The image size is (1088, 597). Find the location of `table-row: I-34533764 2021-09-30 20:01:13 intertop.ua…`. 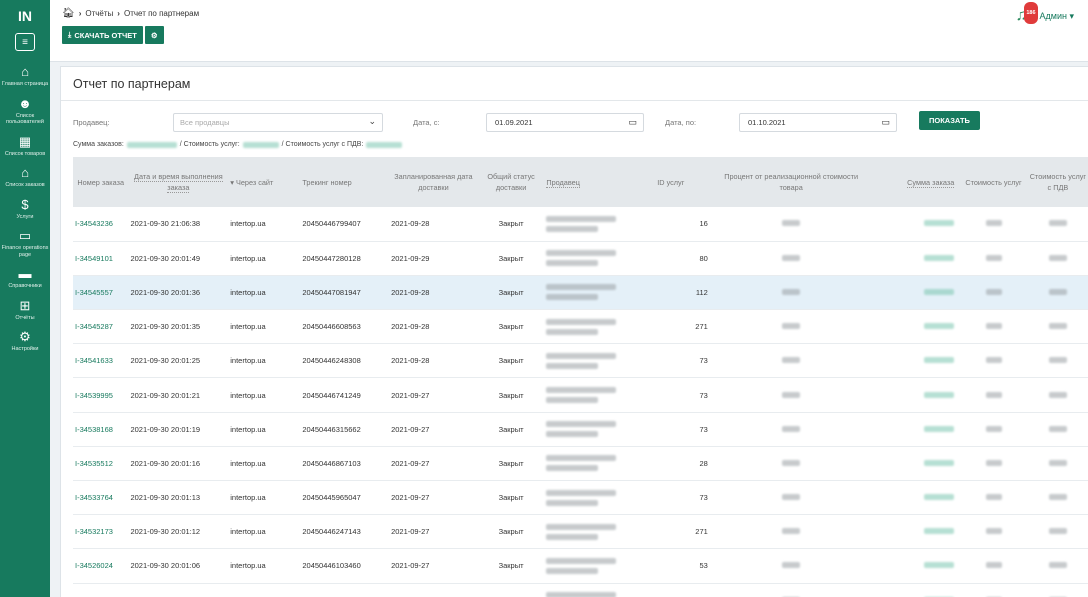

table-row: I-34533764 2021-09-30 20:01:13 intertop.ua… is located at coordinates (580, 498).